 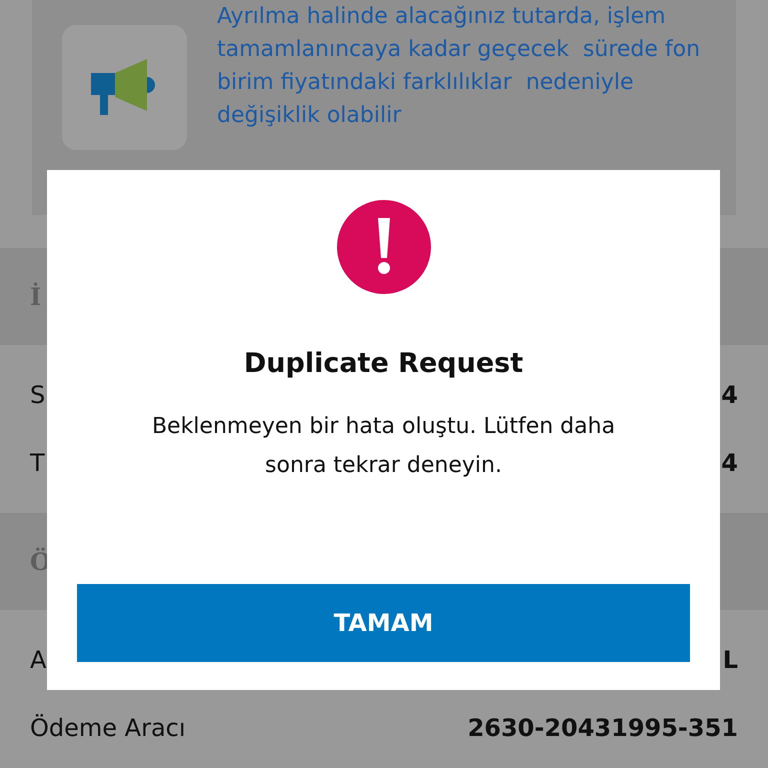 What do you see at coordinates (384, 364) in the screenshot?
I see `dialog-title: Duplicate Request` at bounding box center [384, 364].